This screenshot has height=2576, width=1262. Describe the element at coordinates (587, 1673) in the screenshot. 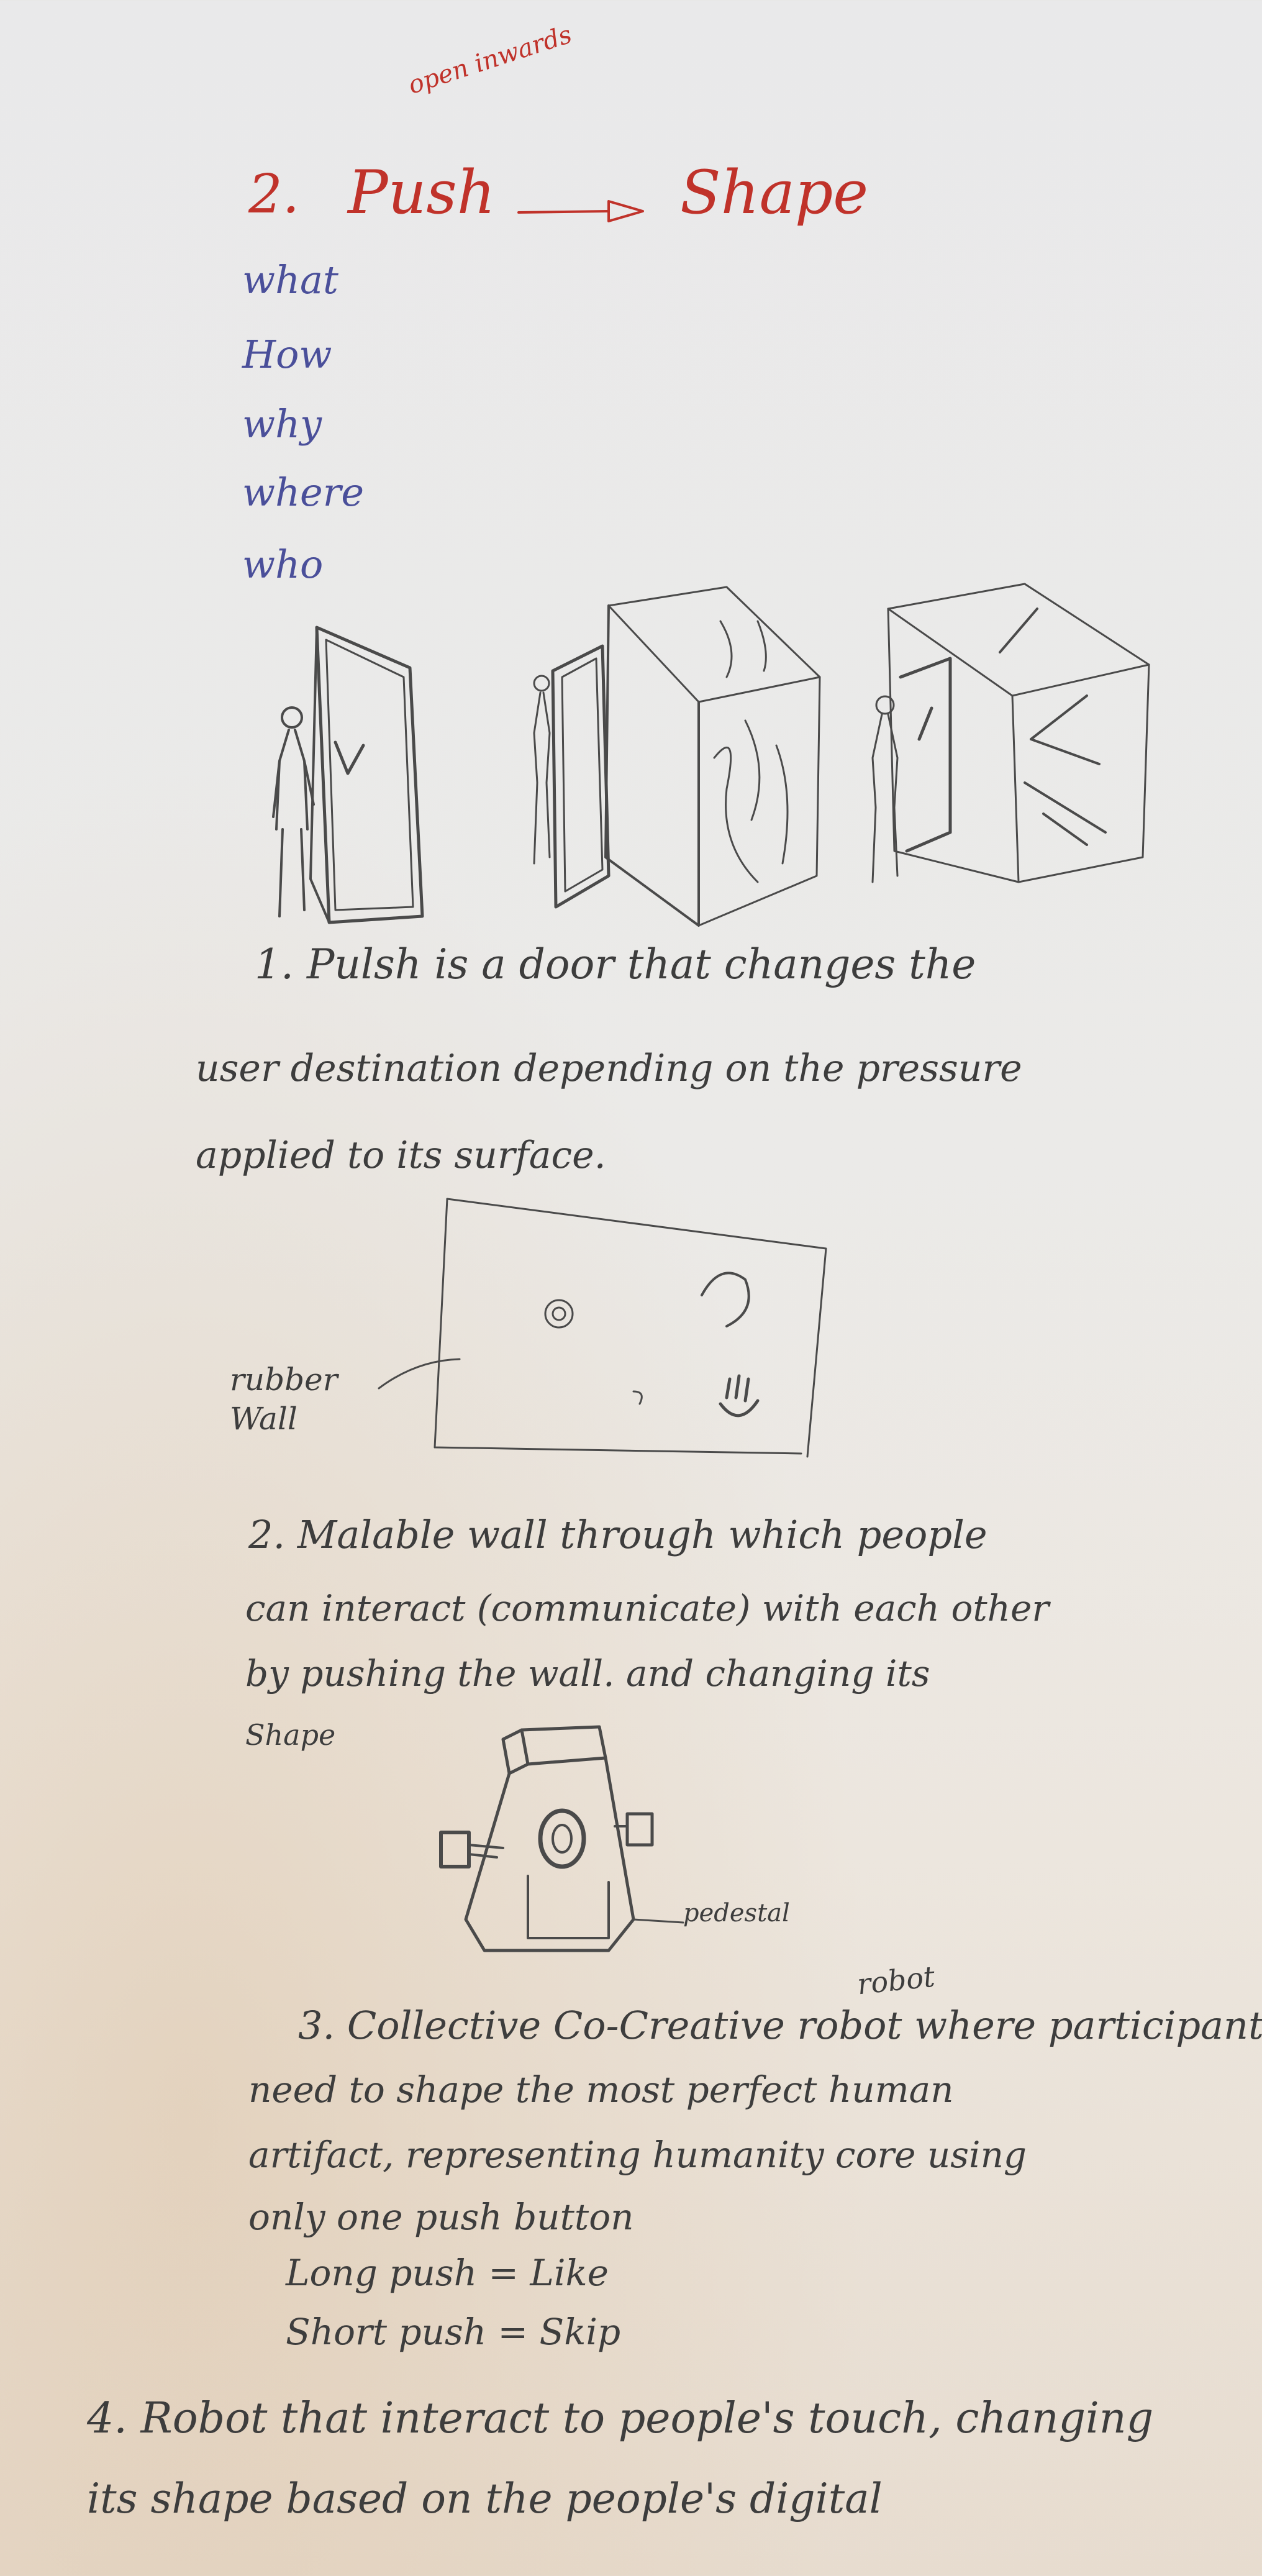

I see `idea2-line3: by pushing the wall. and changing its` at that location.